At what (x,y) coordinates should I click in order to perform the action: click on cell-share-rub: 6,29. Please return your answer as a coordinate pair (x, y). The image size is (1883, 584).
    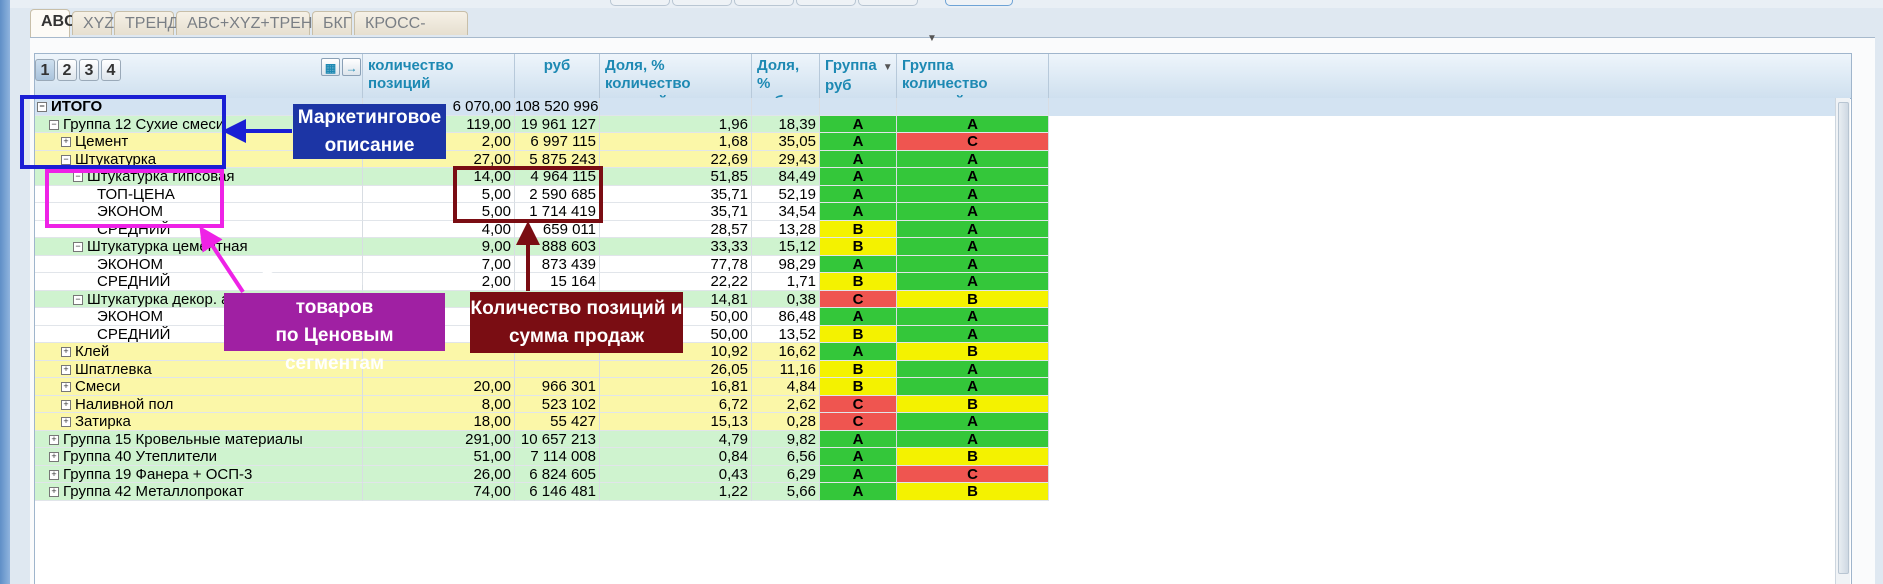
    Looking at the image, I should click on (786, 474).